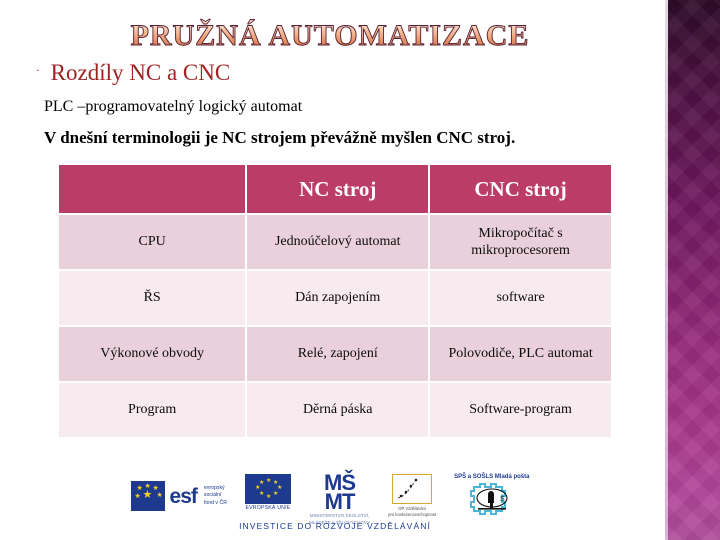  What do you see at coordinates (152, 354) in the screenshot?
I see `table-cell-label: Výkonové obvody` at bounding box center [152, 354].